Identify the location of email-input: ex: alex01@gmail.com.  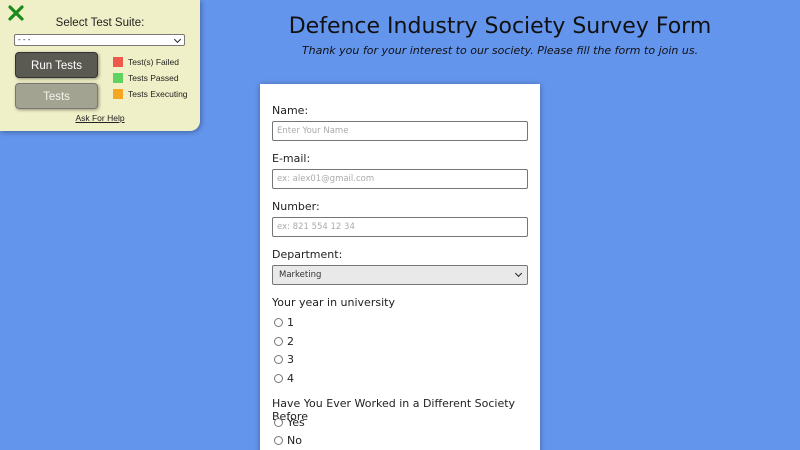
(400, 179).